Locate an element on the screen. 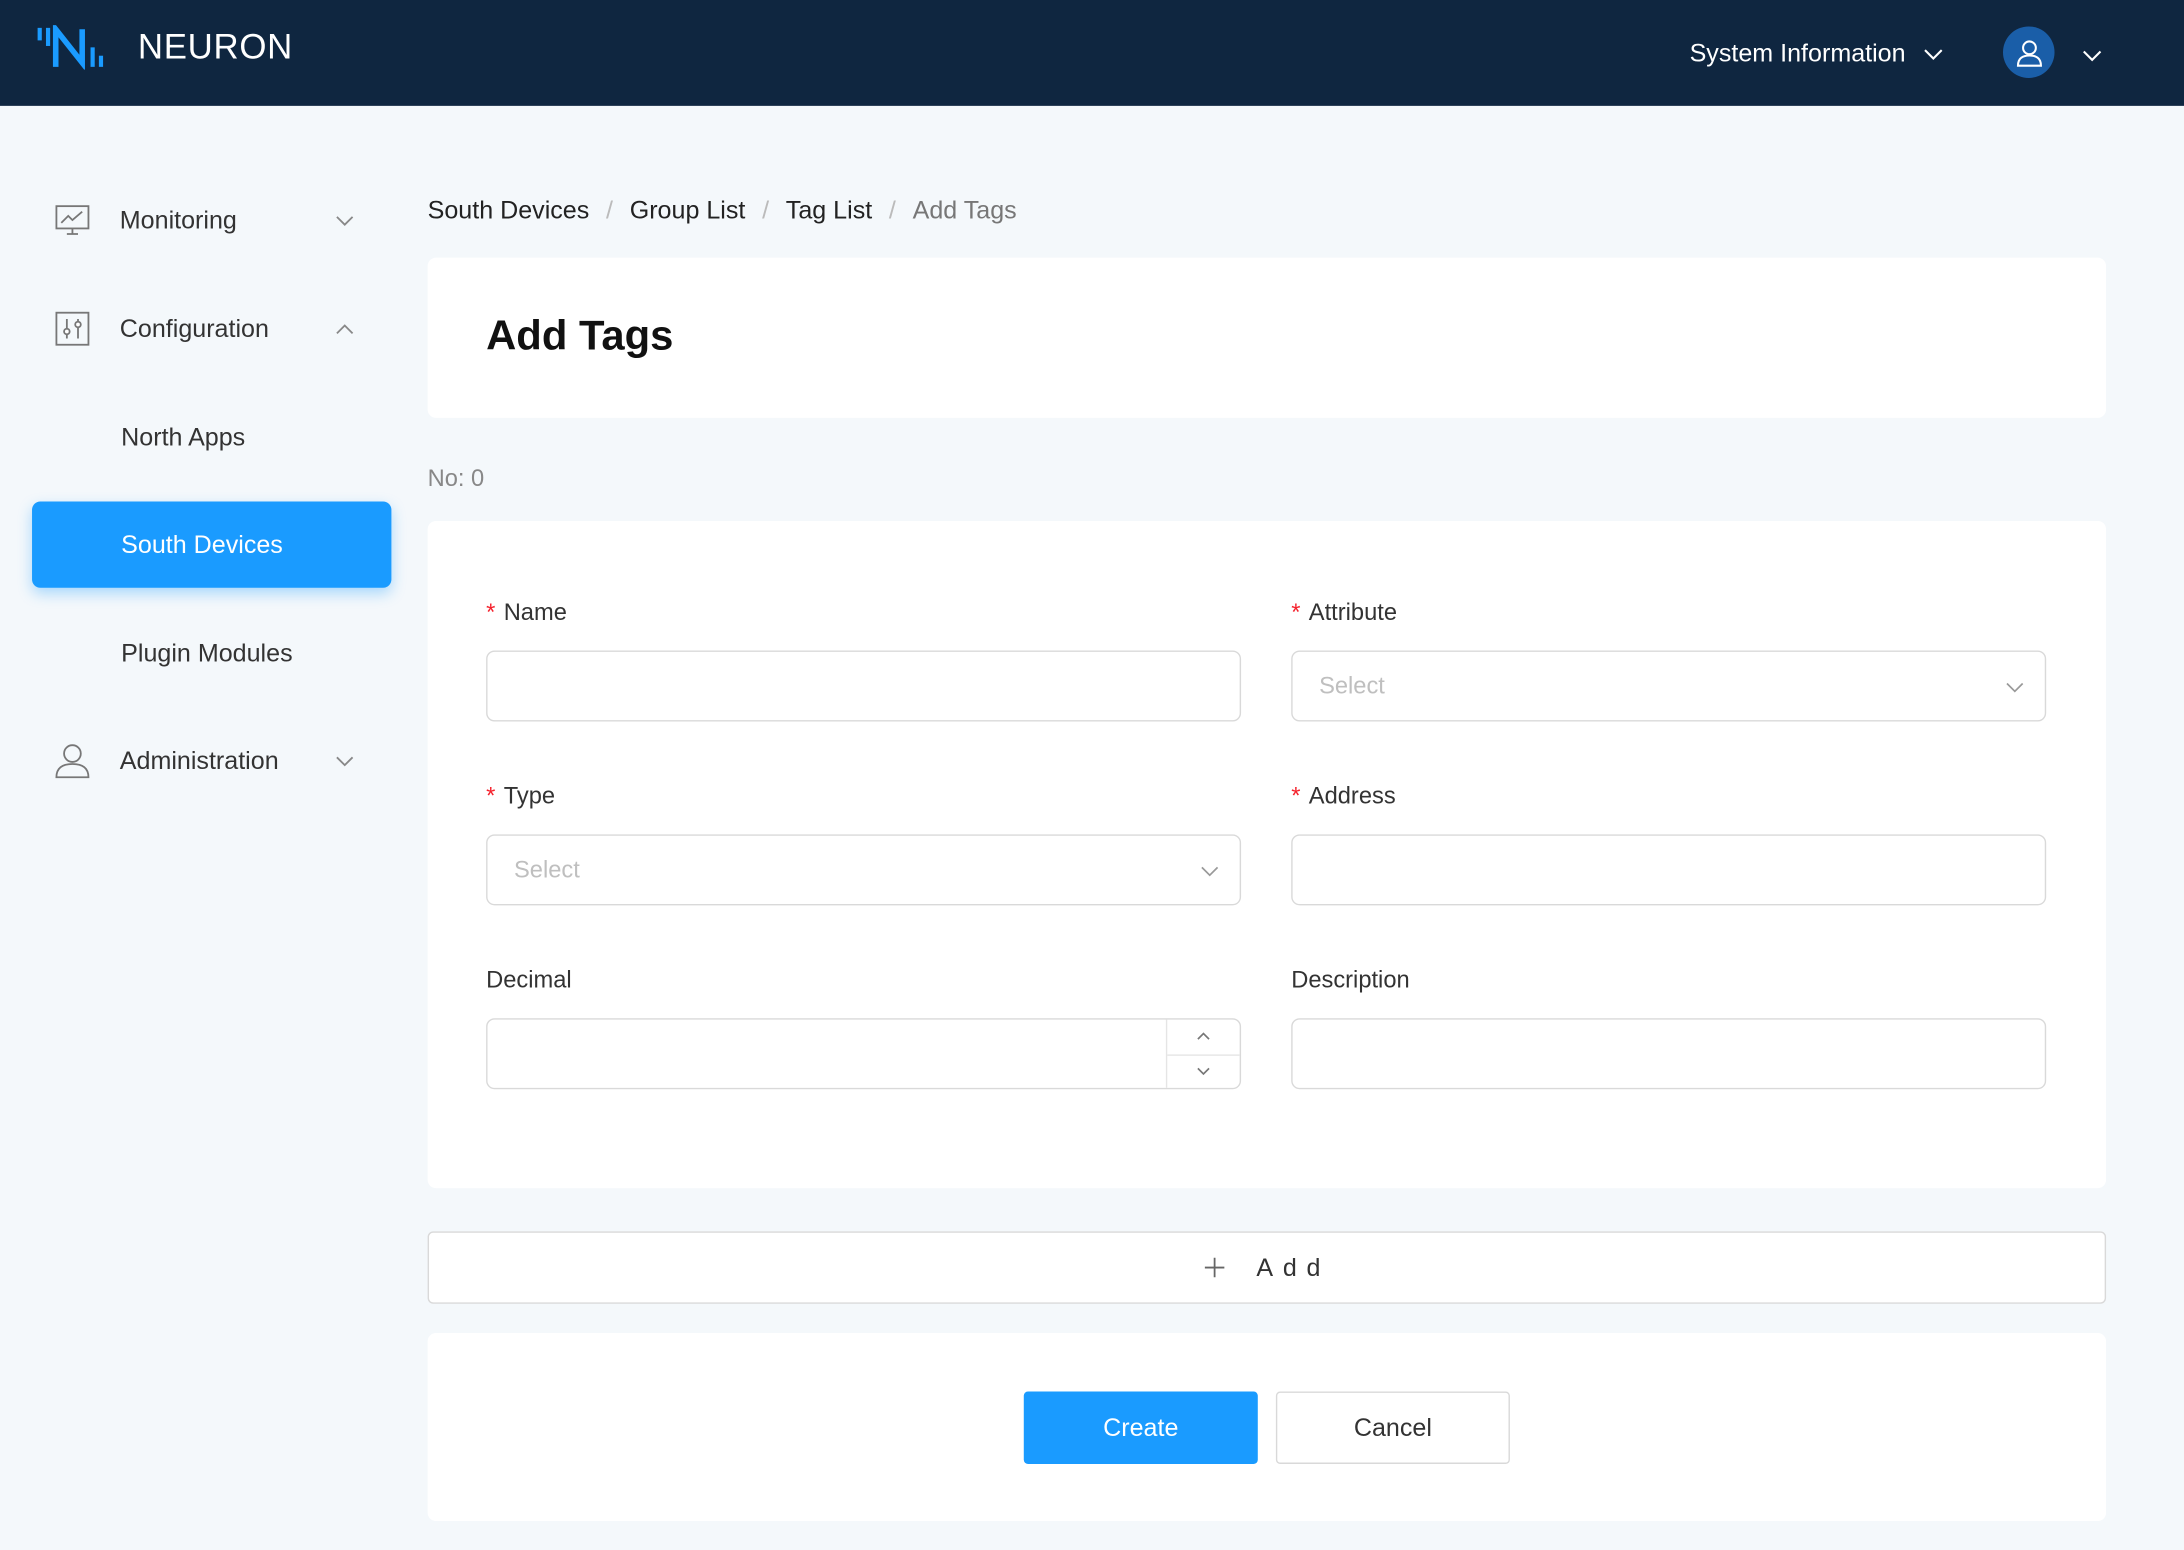  description-label-text: Description is located at coordinates (1350, 980).